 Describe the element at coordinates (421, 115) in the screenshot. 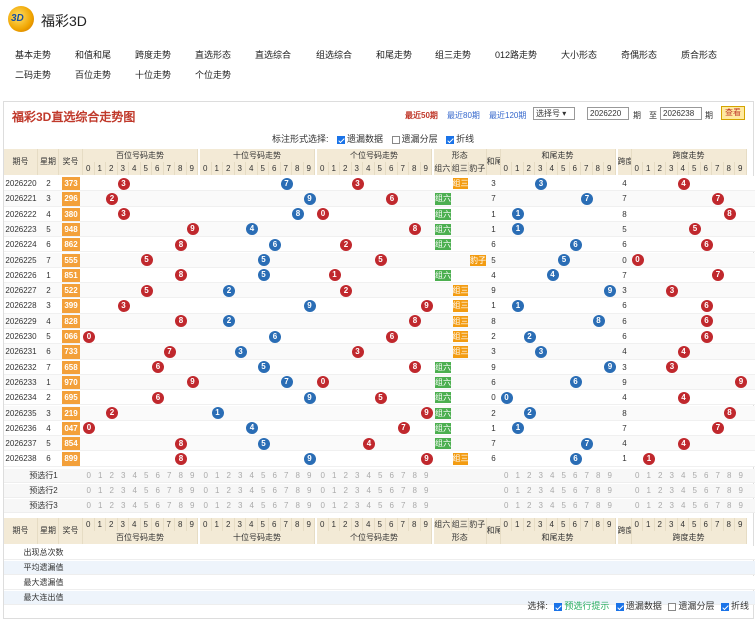

I see `period-50-link: 最近50期` at that location.